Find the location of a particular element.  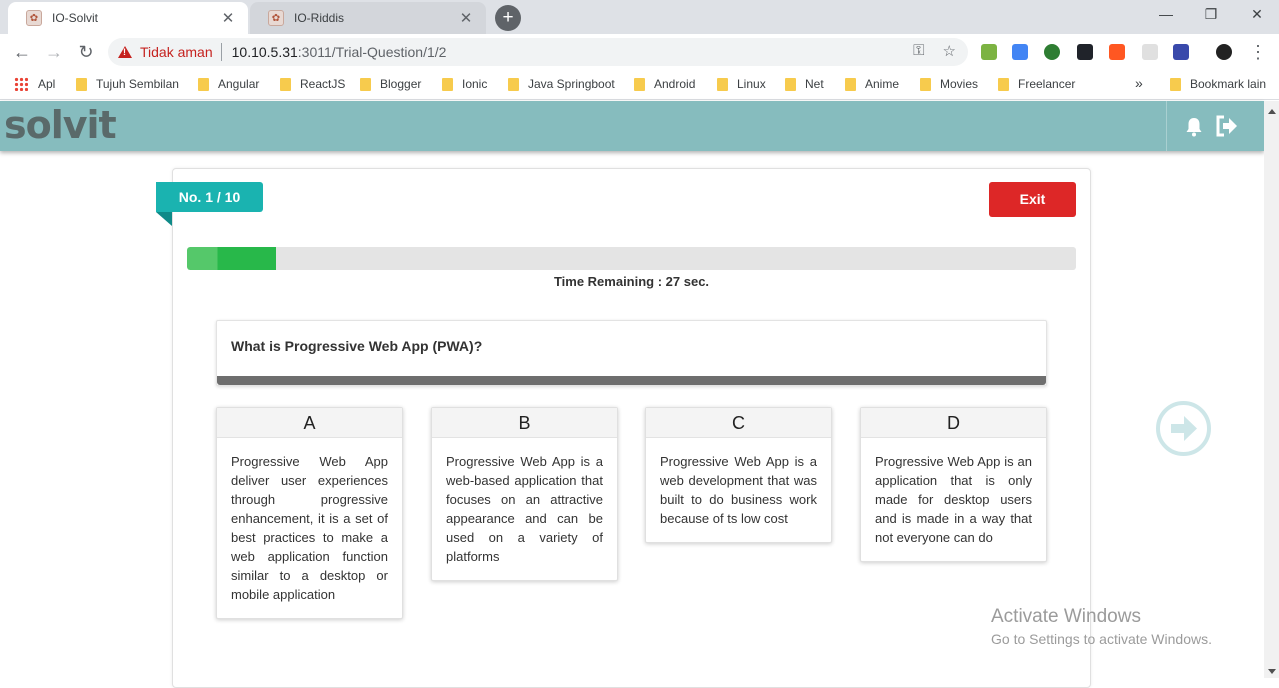

bookmark-label: Angular is located at coordinates (239, 84).